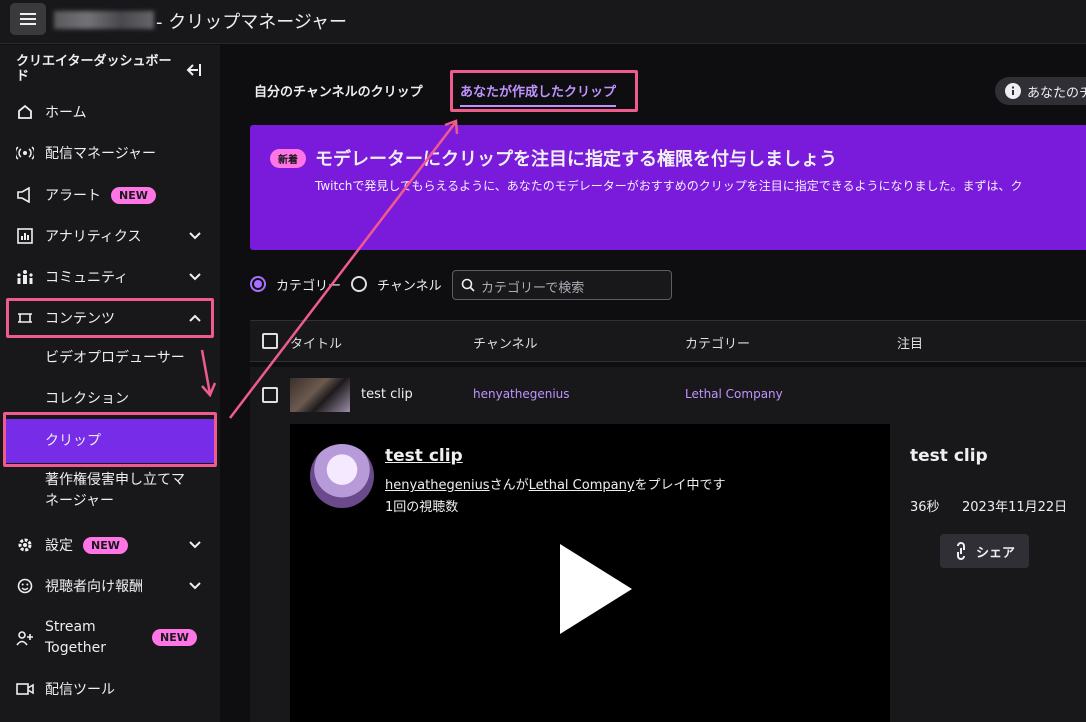  Describe the element at coordinates (468, 285) in the screenshot. I see `search-icon` at that location.